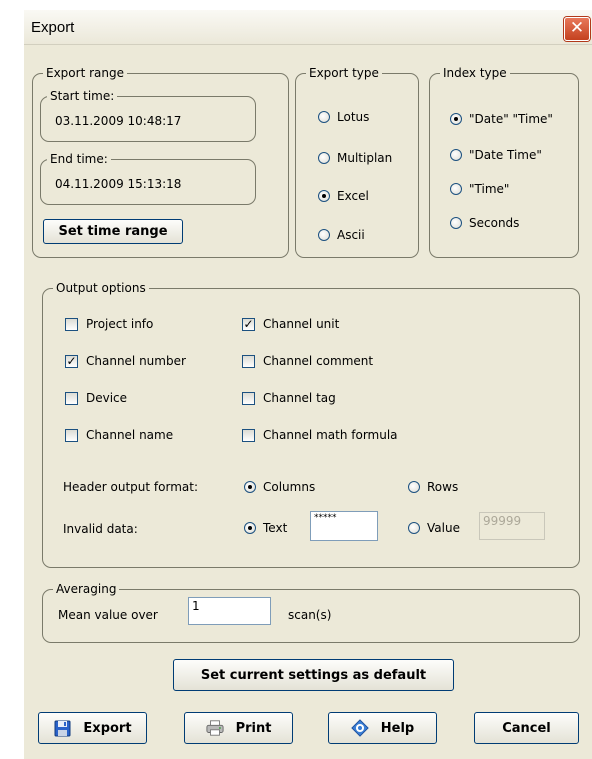 The image size is (592, 759). I want to click on print-label: Print, so click(253, 728).